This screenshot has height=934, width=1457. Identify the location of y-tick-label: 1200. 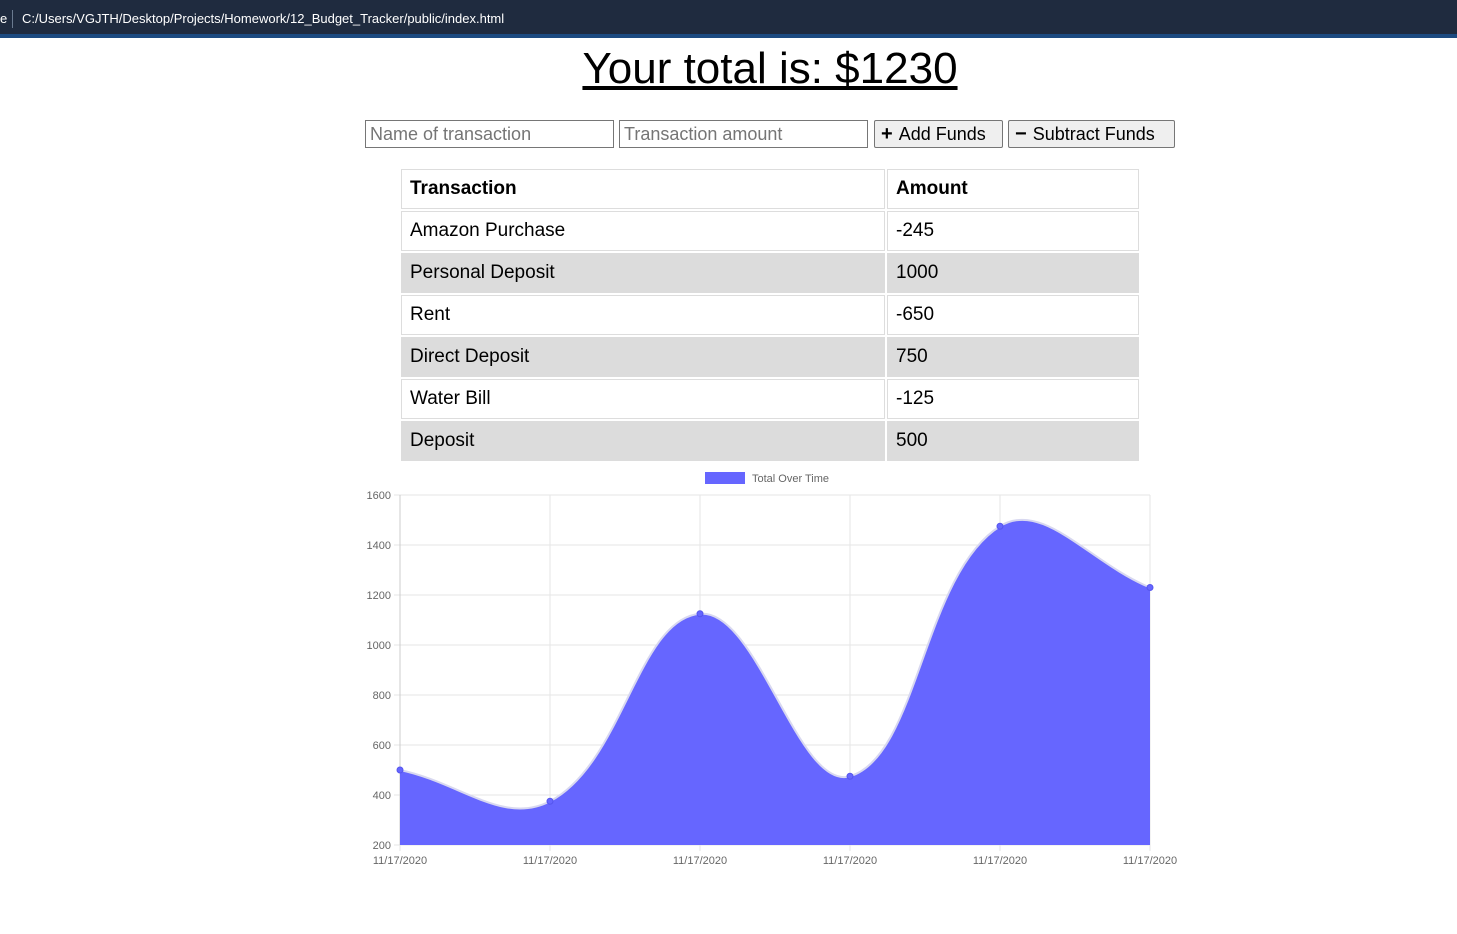
(379, 596).